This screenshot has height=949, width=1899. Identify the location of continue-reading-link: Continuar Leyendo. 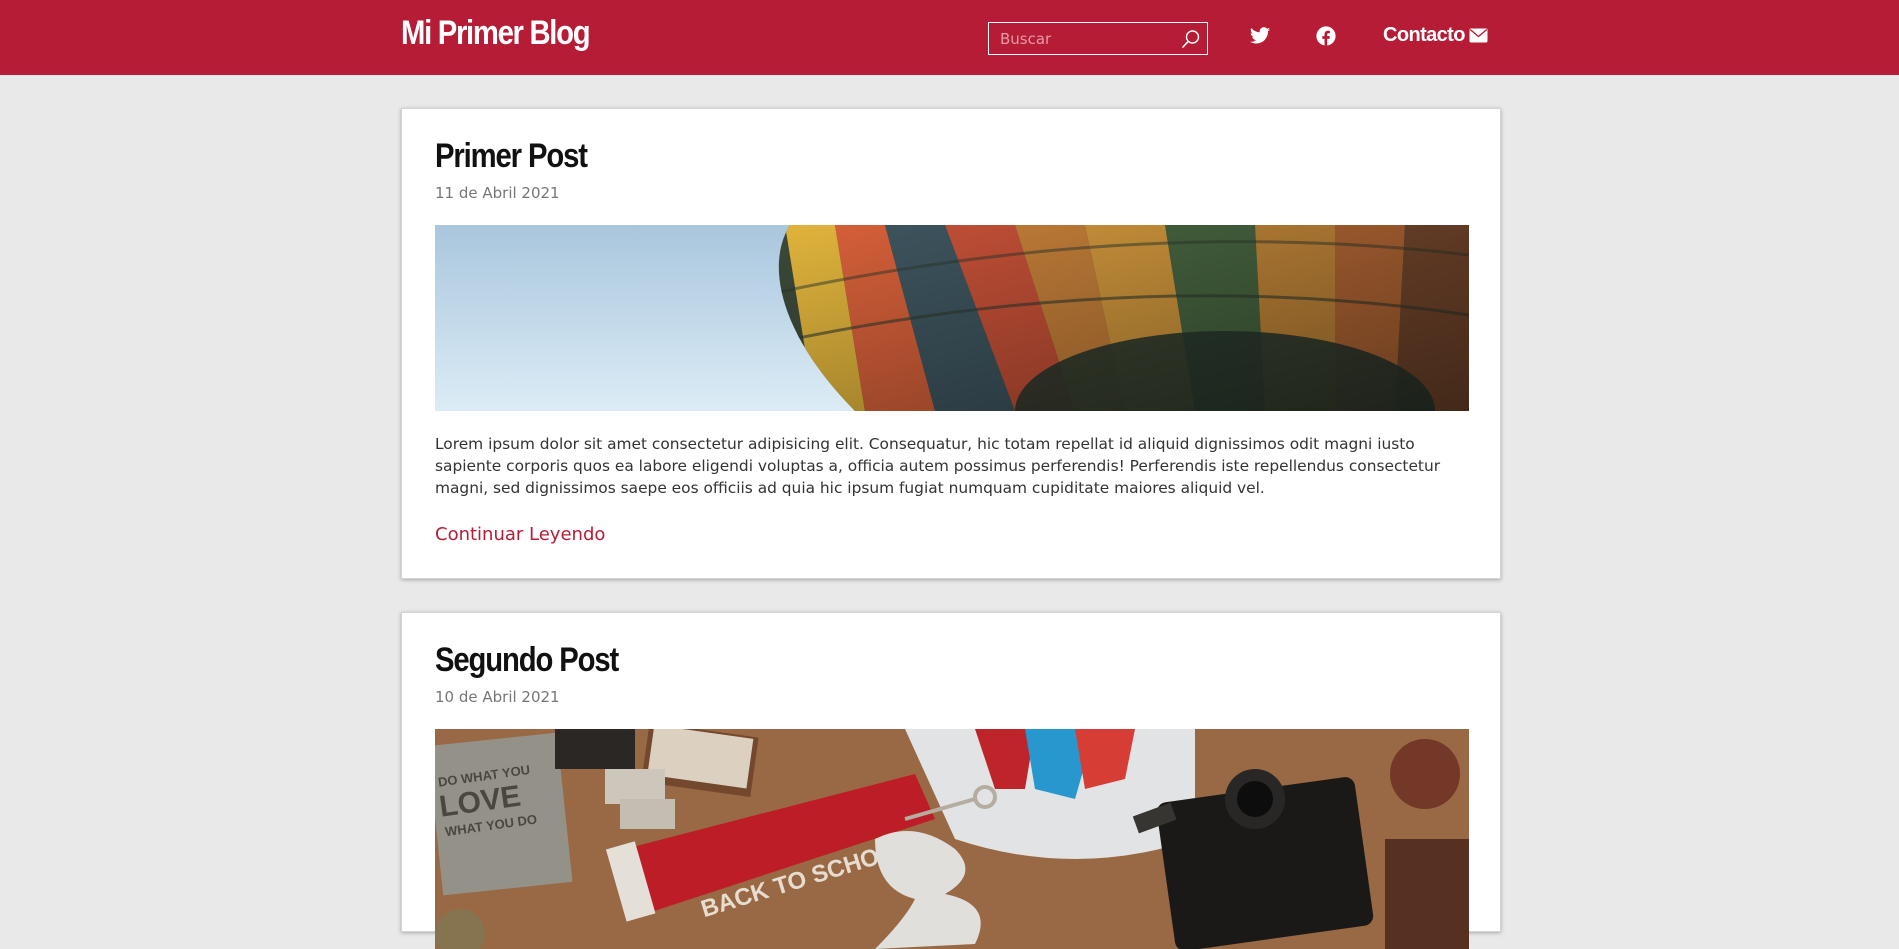
(520, 534).